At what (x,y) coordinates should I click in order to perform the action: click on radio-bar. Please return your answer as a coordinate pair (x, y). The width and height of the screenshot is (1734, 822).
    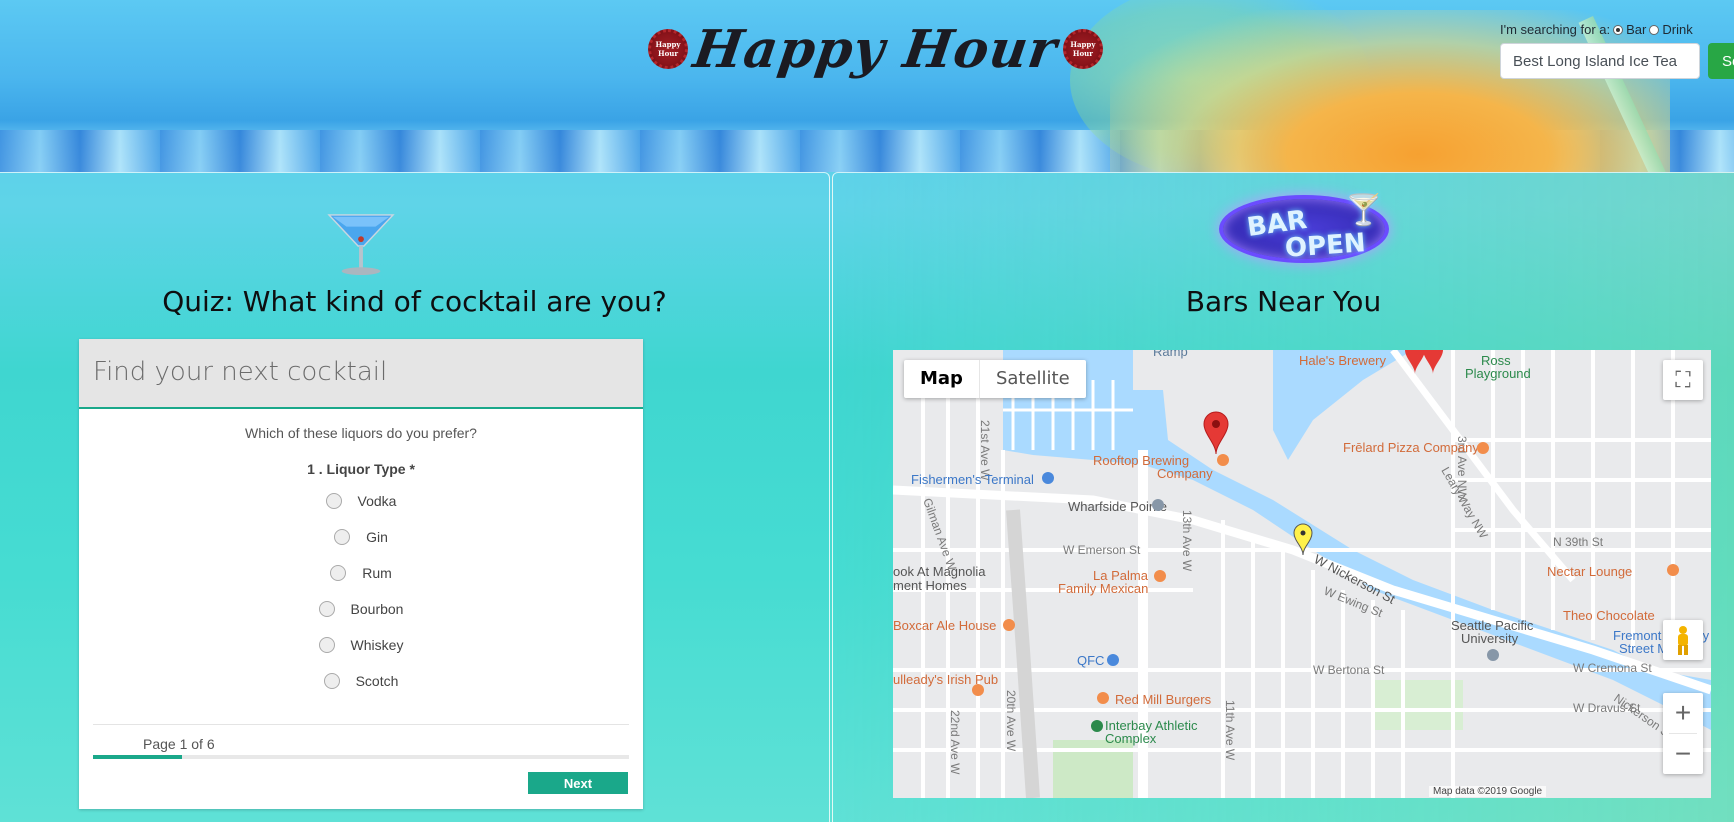
    Looking at the image, I should click on (1618, 29).